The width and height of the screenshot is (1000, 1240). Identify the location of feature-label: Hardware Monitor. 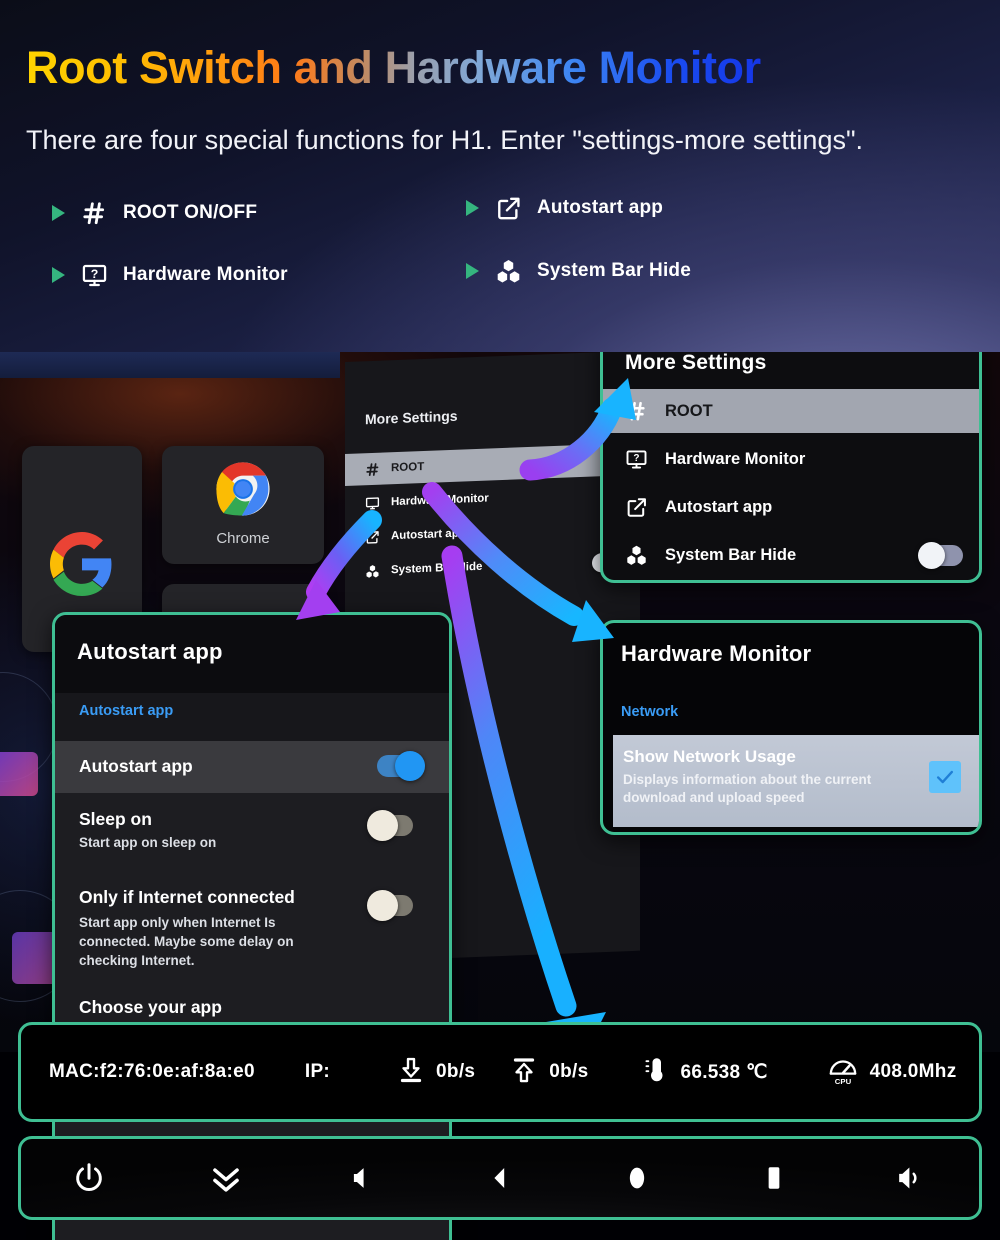
(205, 274).